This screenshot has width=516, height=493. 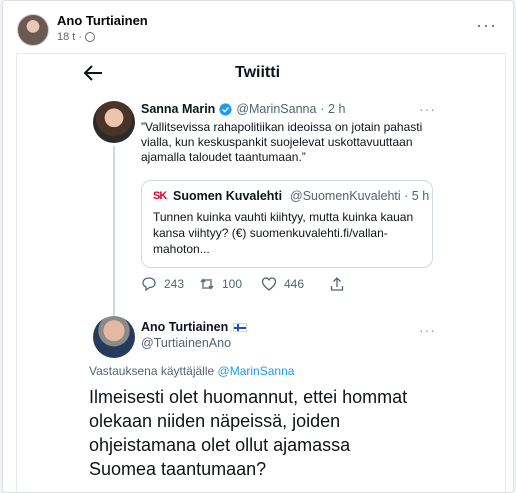 What do you see at coordinates (114, 122) in the screenshot?
I see `sanna-marin-avatar` at bounding box center [114, 122].